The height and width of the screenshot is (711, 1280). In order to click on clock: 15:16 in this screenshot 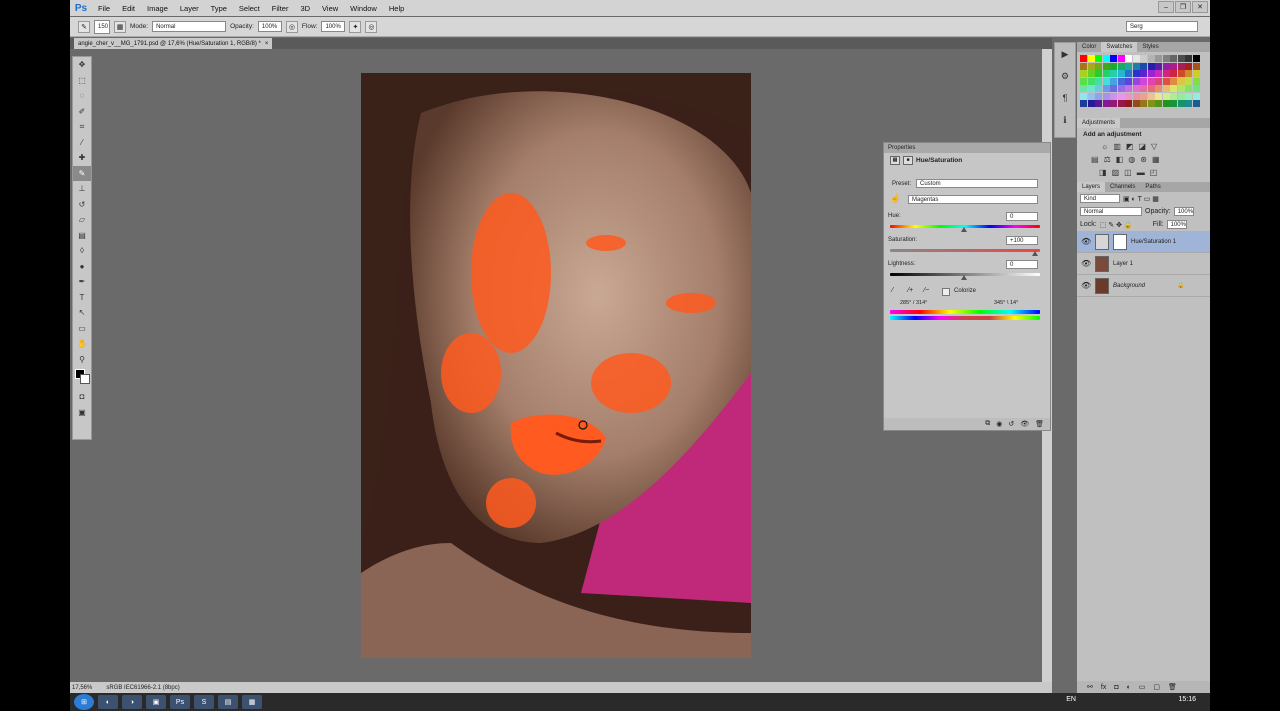, I will do `click(1187, 699)`.